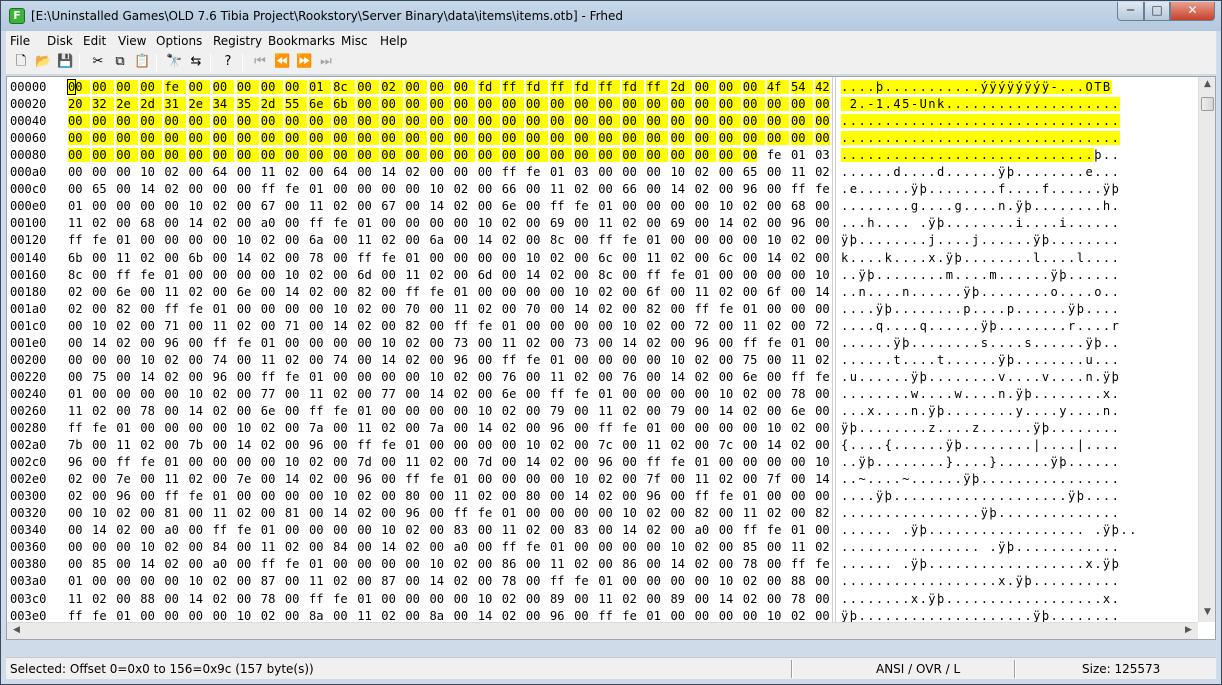  I want to click on hex-byte: a0, so click(703, 530).